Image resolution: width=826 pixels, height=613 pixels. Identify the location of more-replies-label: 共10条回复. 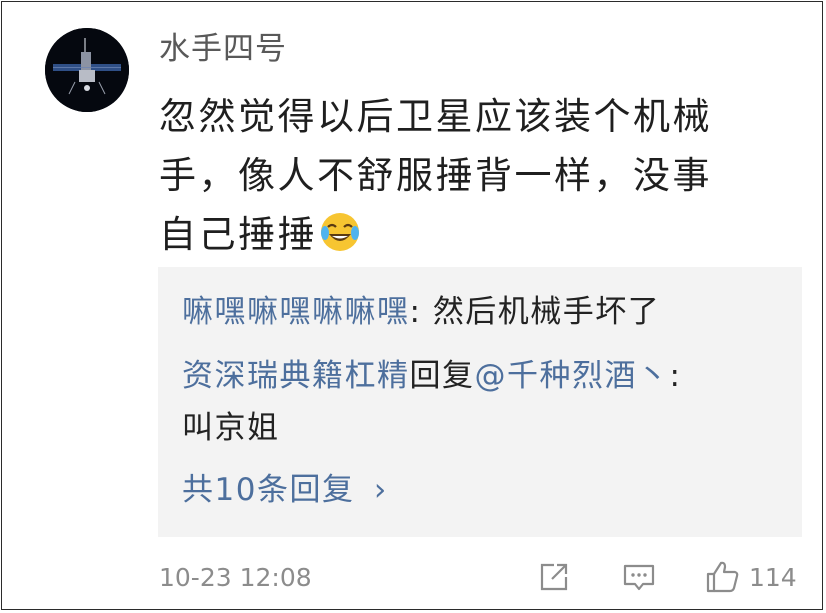
(268, 490).